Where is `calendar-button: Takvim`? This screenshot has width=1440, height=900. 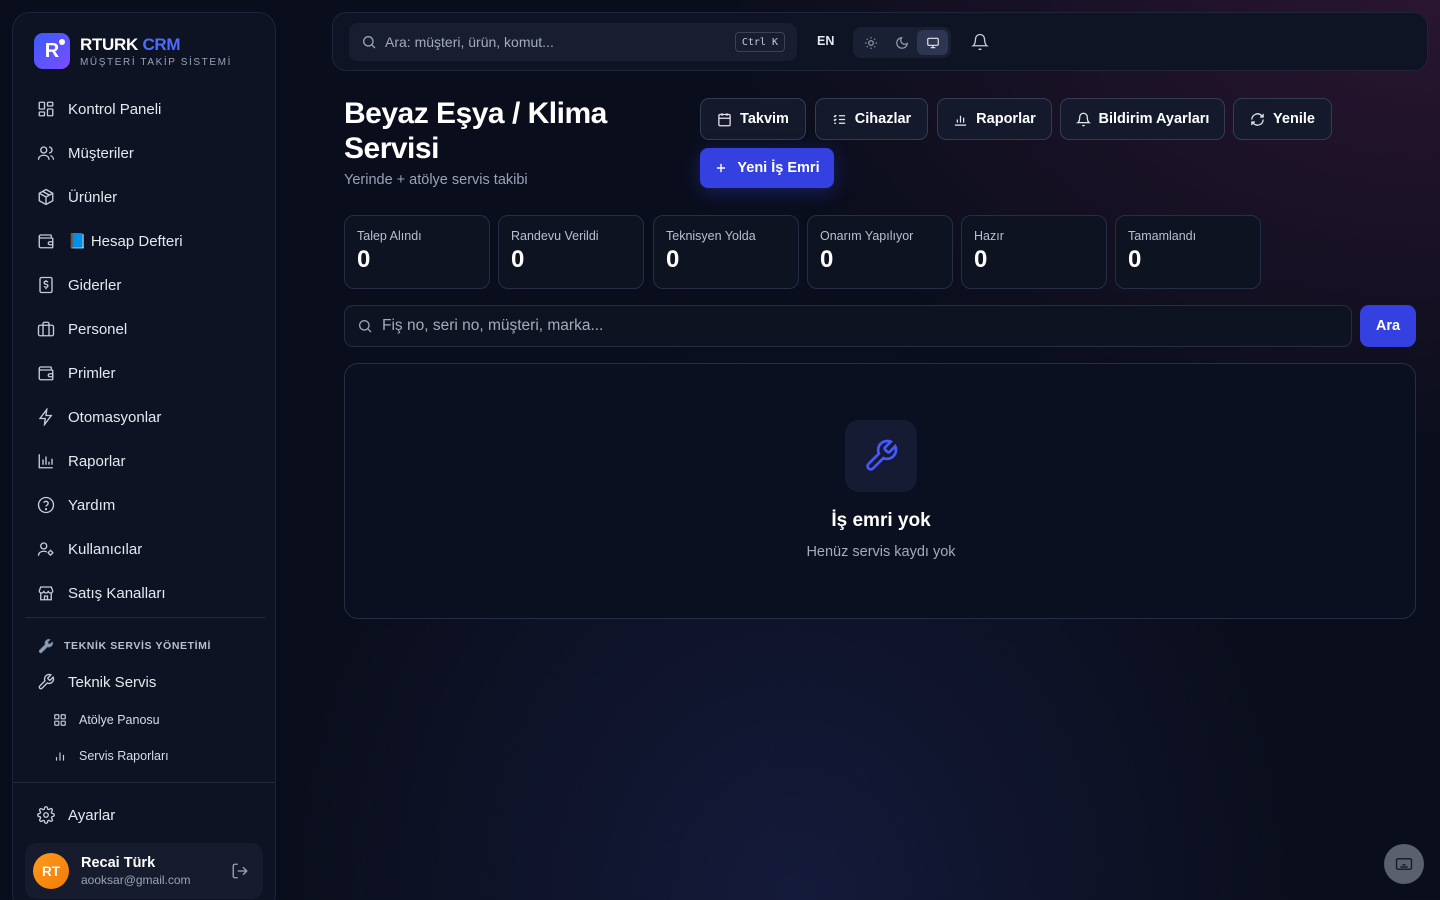
calendar-button: Takvim is located at coordinates (753, 119).